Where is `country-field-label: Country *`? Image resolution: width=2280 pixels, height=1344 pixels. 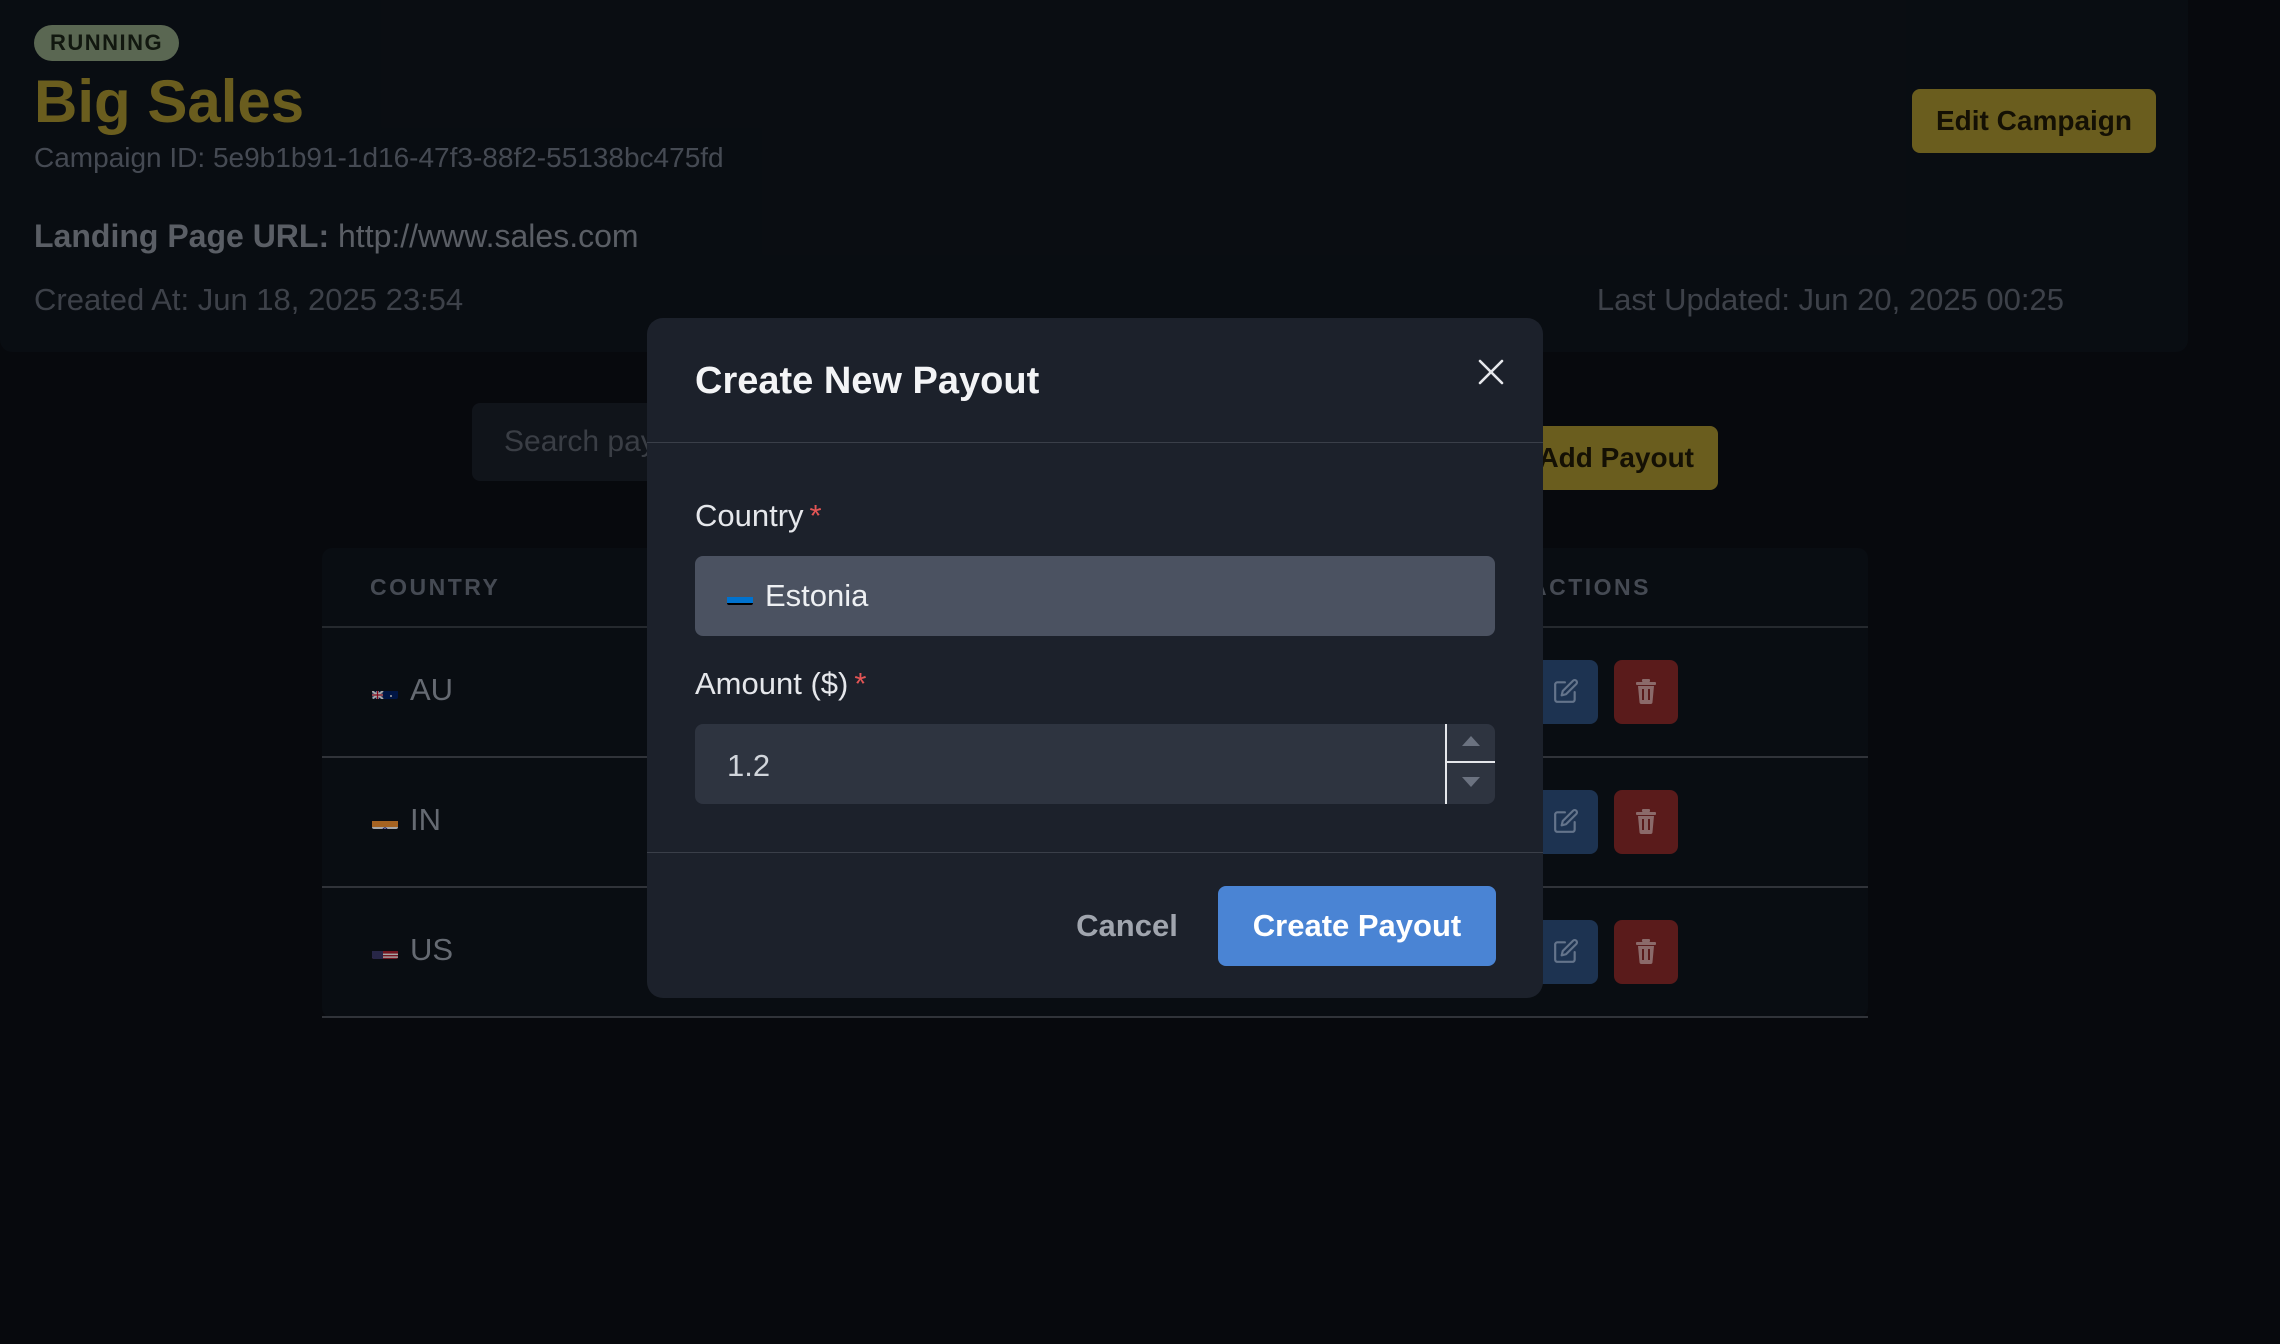
country-field-label: Country * is located at coordinates (758, 516).